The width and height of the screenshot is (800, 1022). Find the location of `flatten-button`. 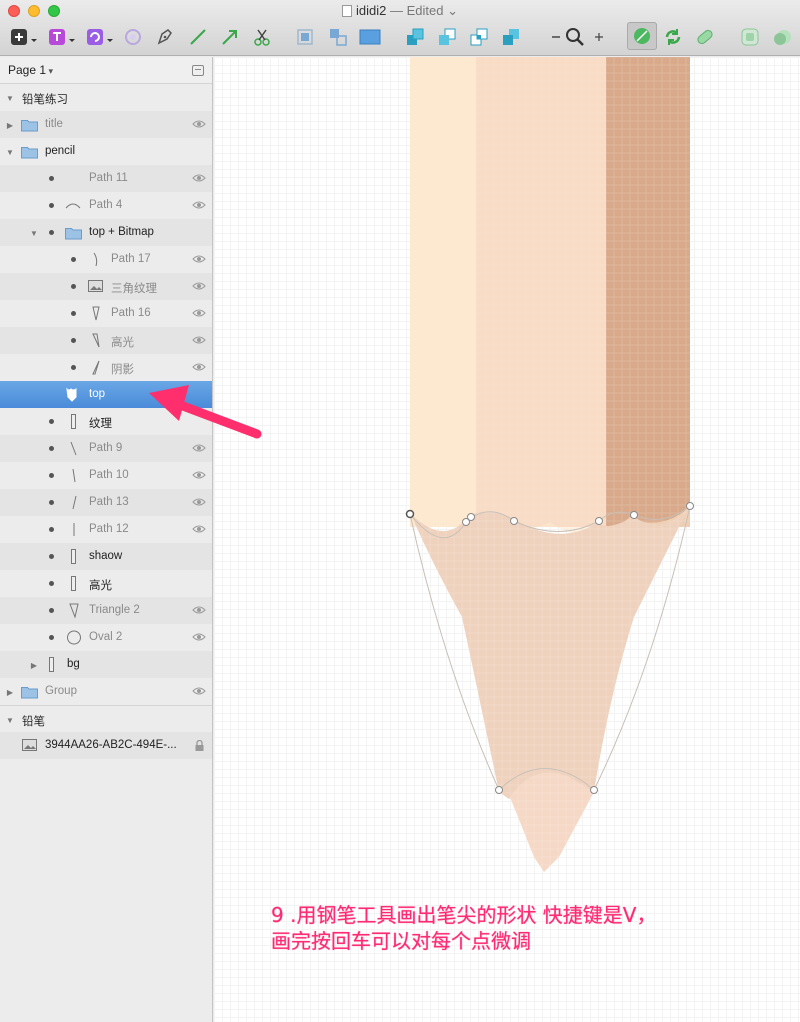

flatten-button is located at coordinates (705, 37).